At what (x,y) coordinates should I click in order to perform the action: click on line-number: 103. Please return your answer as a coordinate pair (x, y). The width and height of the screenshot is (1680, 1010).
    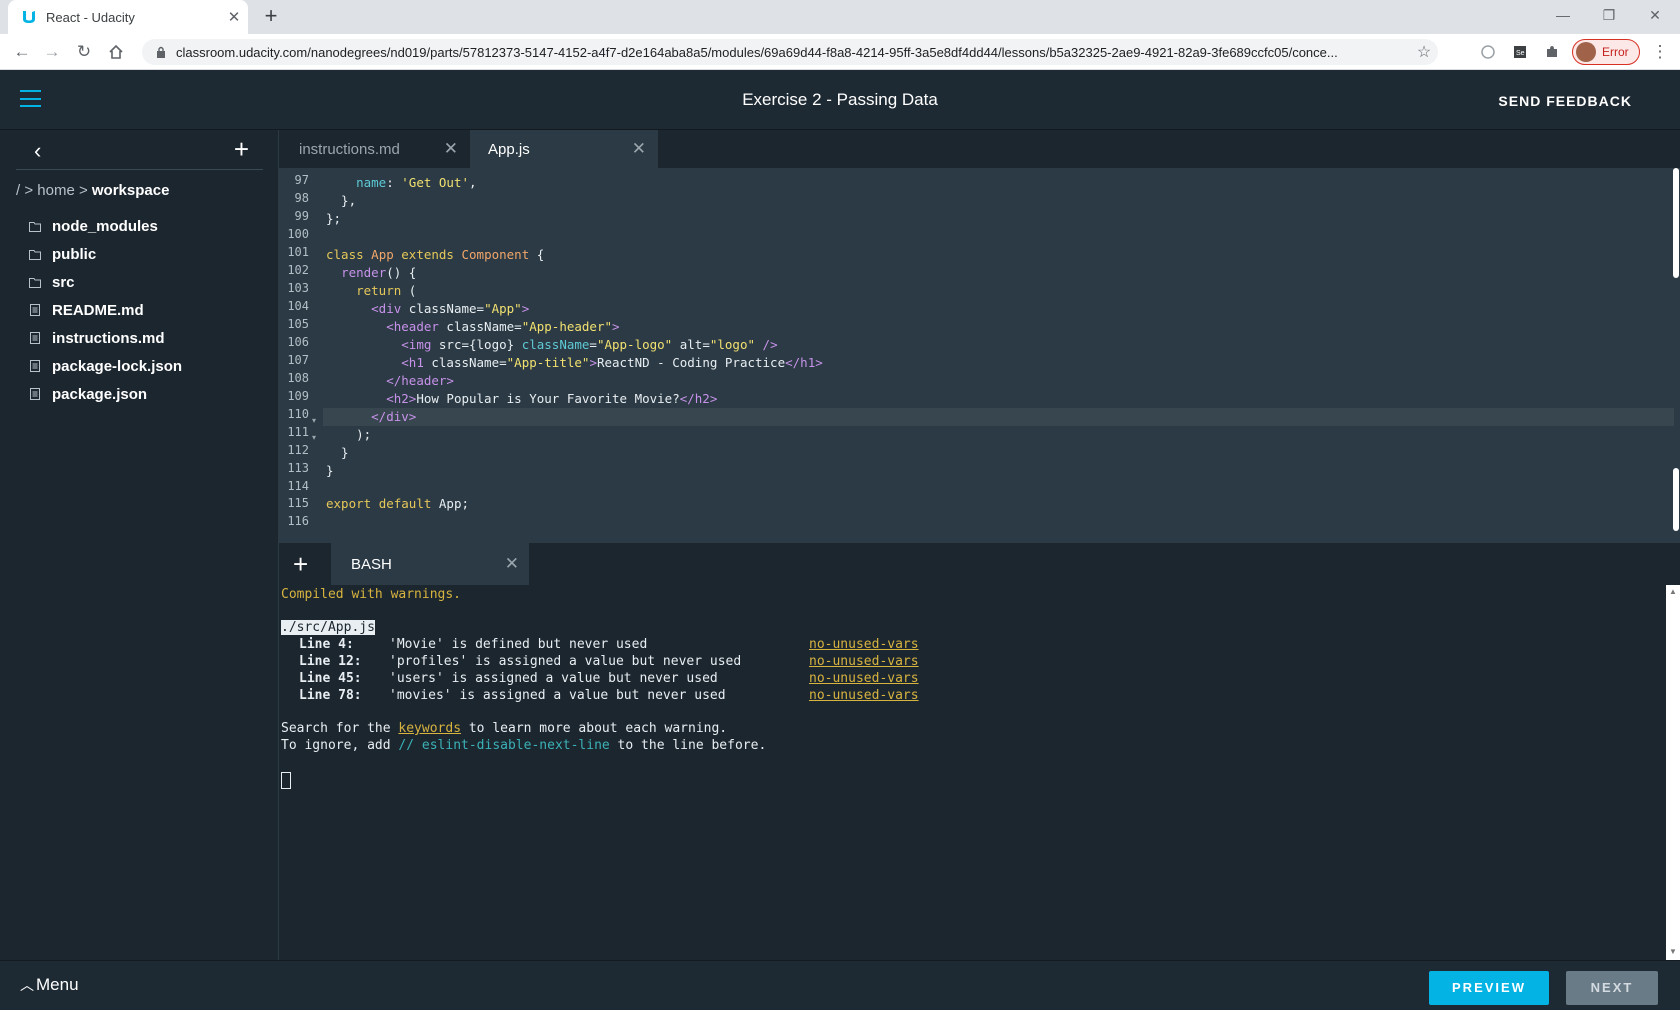
    Looking at the image, I should click on (298, 288).